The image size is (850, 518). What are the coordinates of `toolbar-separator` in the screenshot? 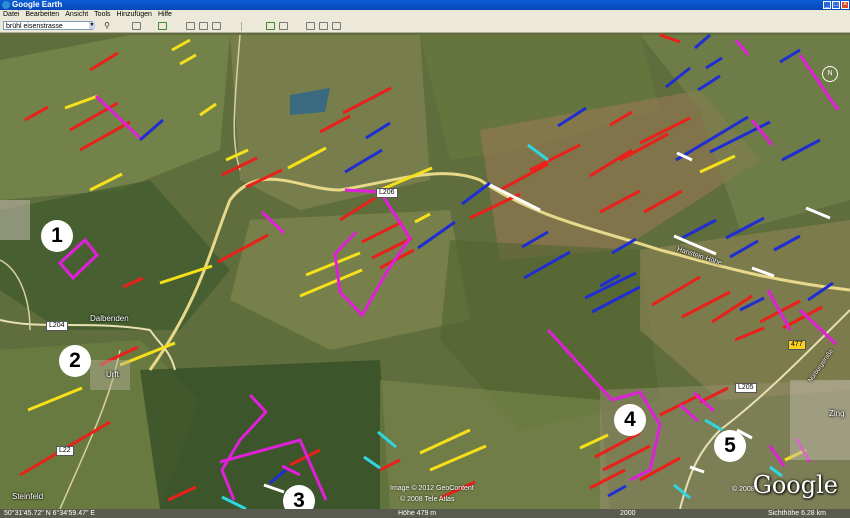 It's located at (241, 26).